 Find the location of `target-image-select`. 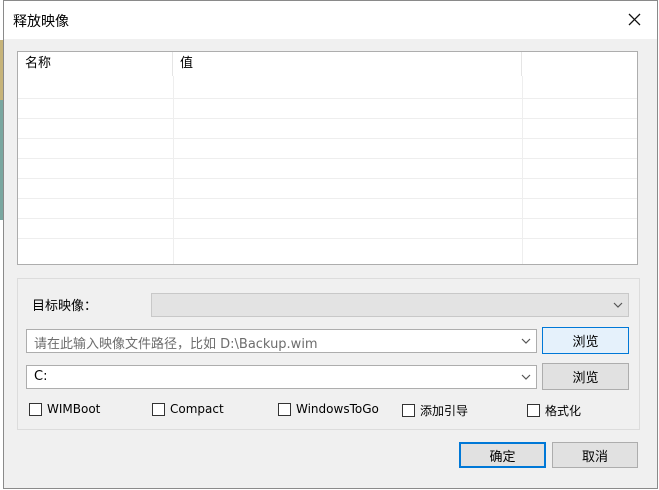

target-image-select is located at coordinates (390, 305).